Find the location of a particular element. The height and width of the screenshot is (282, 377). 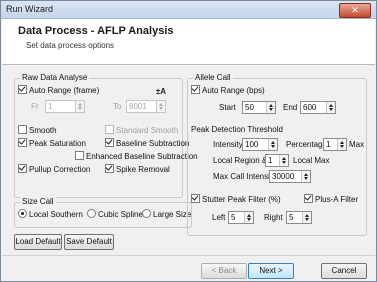

next-button: Next > is located at coordinates (271, 271).